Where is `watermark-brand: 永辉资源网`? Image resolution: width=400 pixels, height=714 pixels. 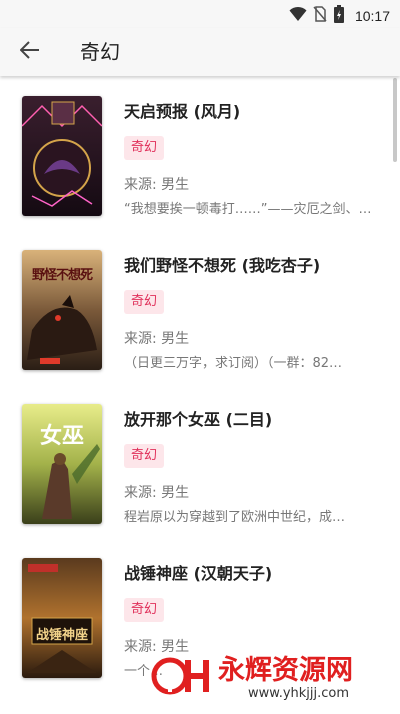 watermark-brand: 永辉资源网 is located at coordinates (285, 670).